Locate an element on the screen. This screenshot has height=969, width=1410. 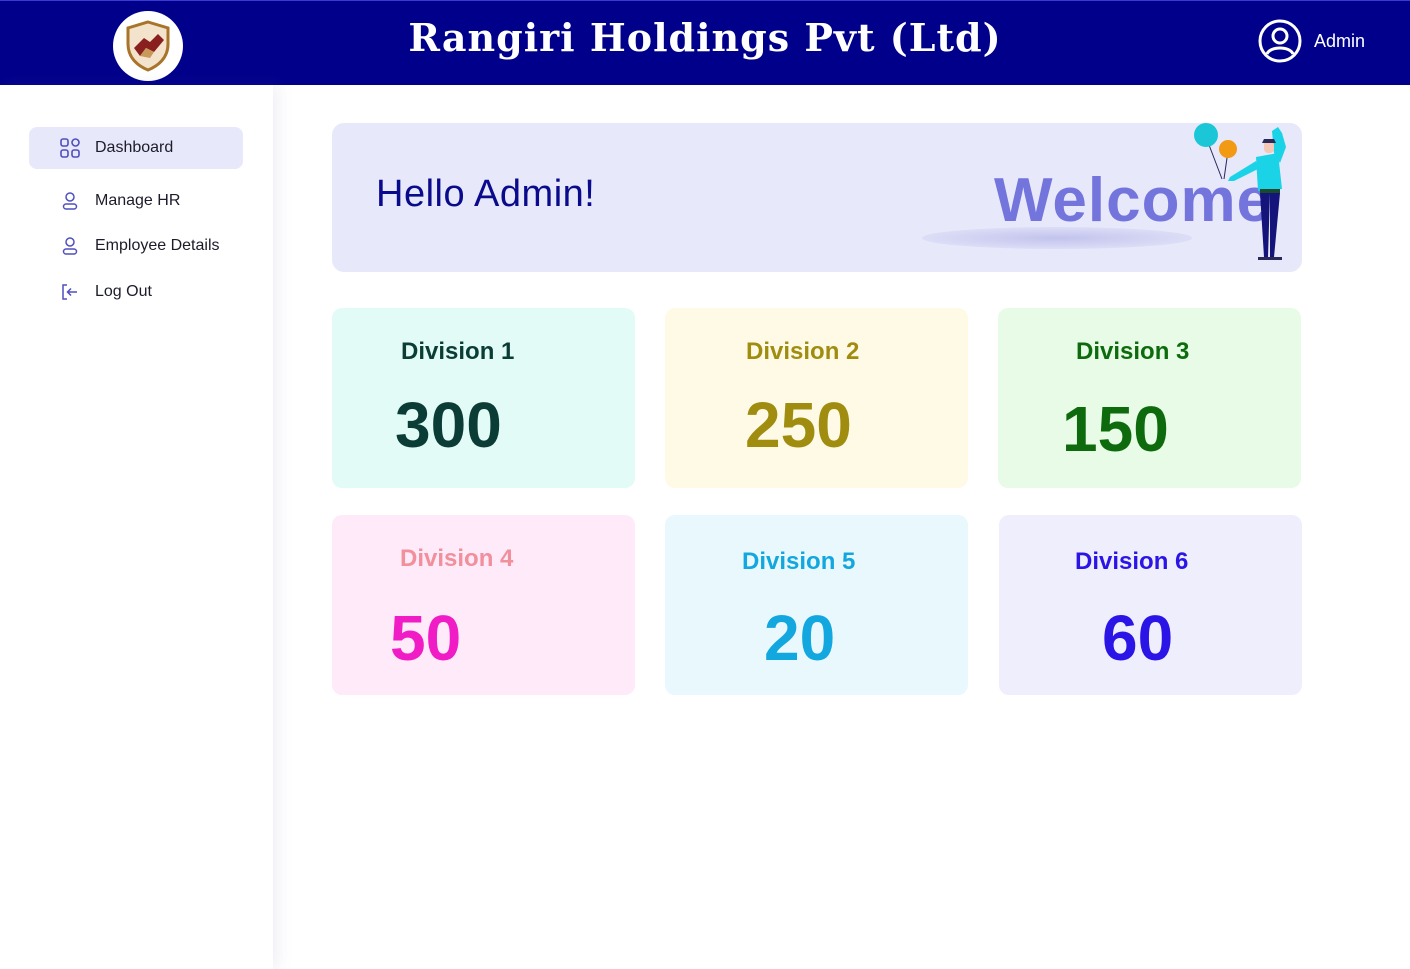
sidebar-item-label: Manage HR is located at coordinates (138, 200).